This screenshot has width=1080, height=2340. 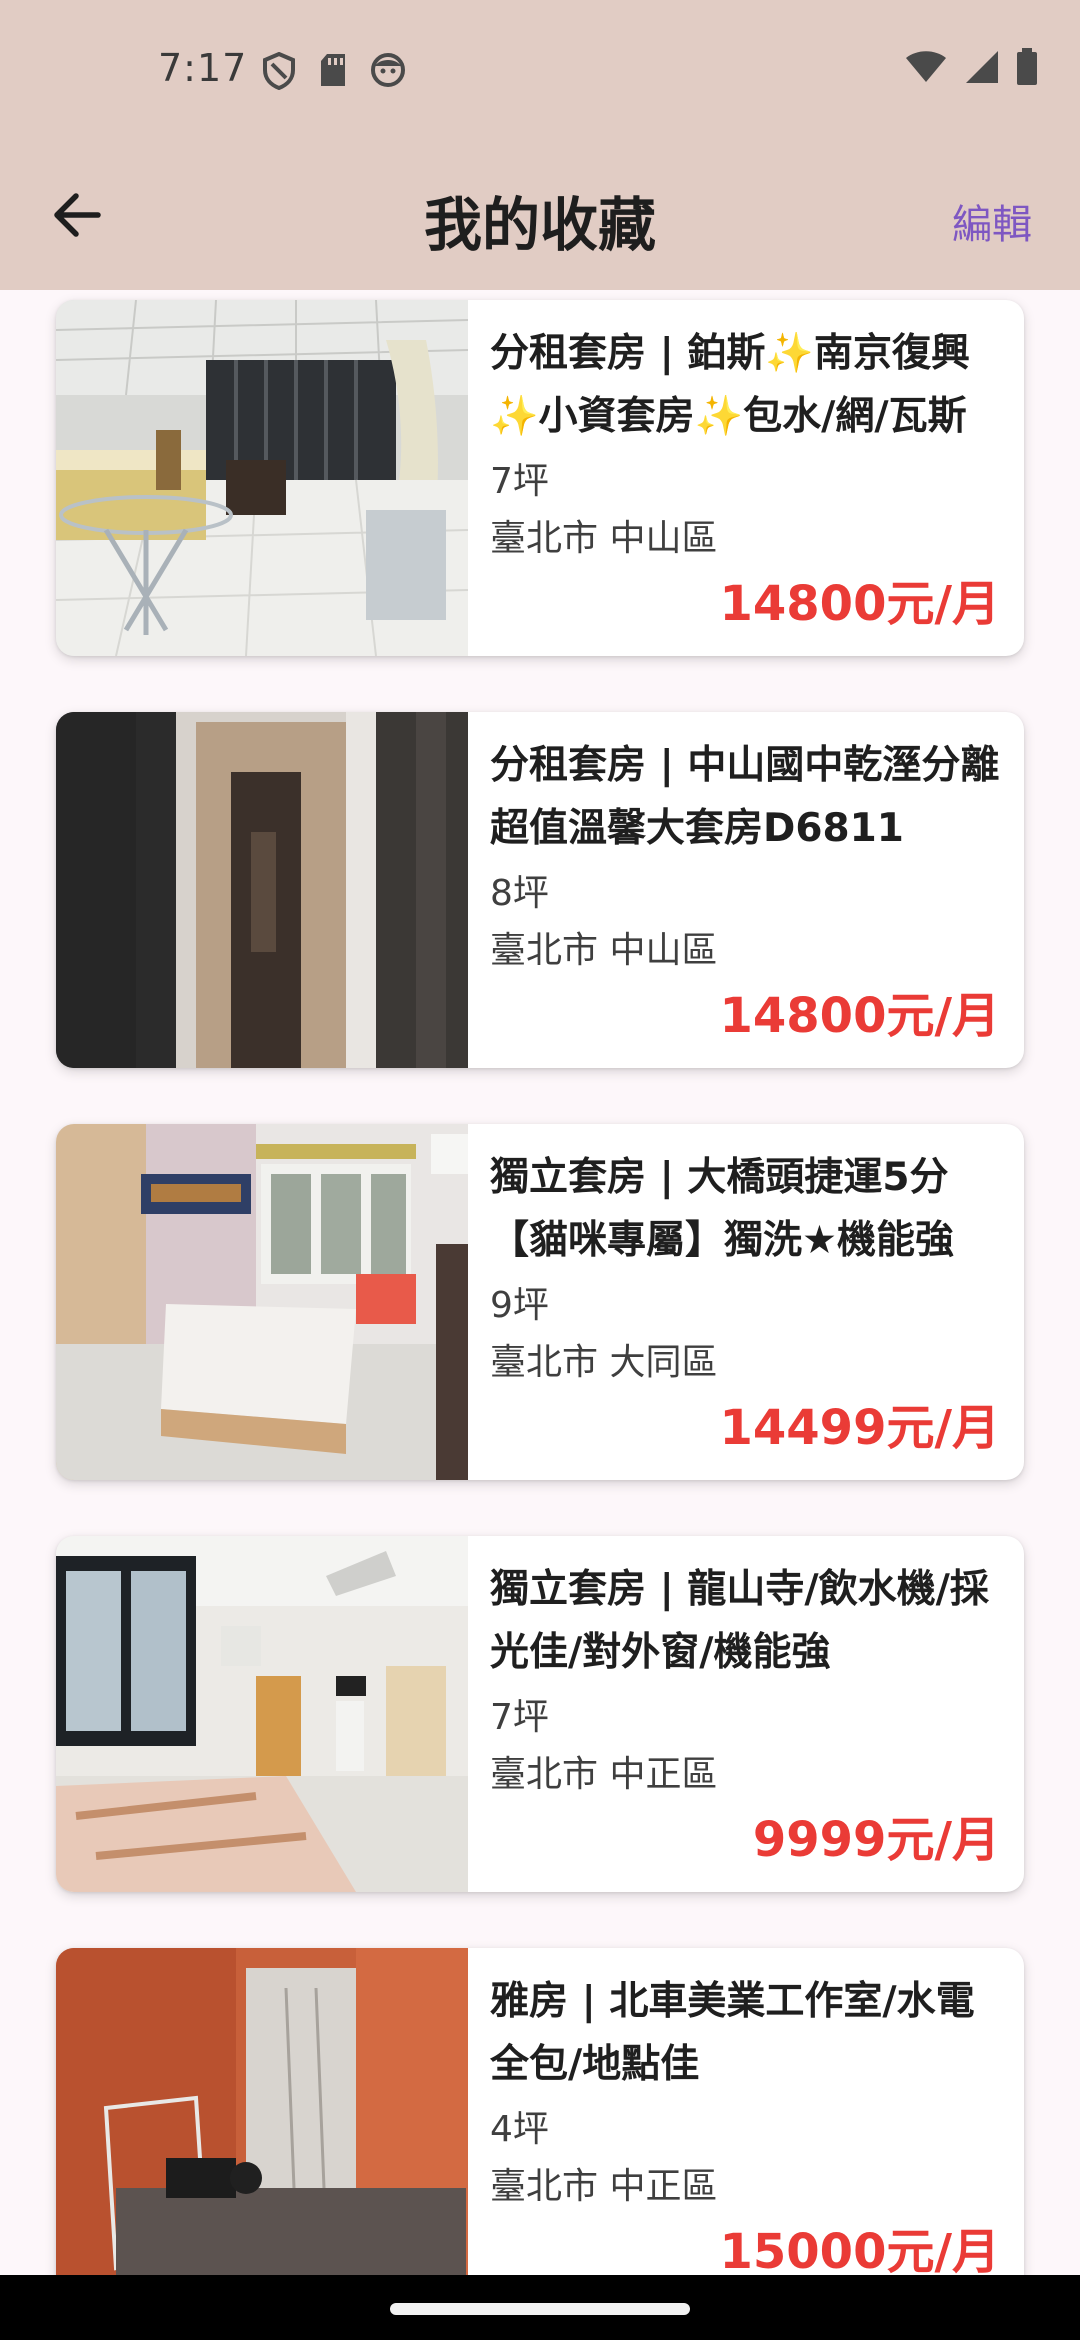 I want to click on face-icon, so click(x=388, y=70).